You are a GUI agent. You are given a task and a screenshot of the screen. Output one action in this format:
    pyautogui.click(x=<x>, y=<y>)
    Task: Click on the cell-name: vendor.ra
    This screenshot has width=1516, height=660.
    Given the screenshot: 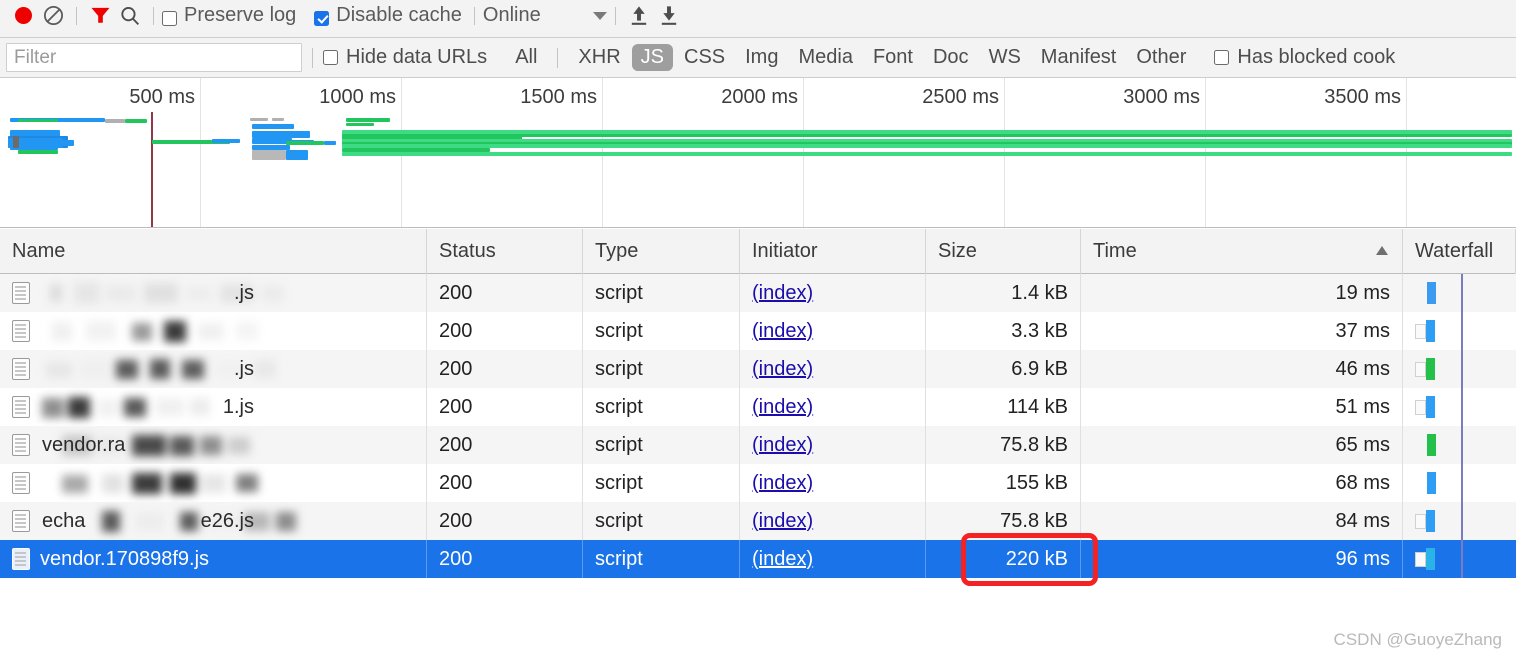 What is the action you would take?
    pyautogui.click(x=213, y=445)
    